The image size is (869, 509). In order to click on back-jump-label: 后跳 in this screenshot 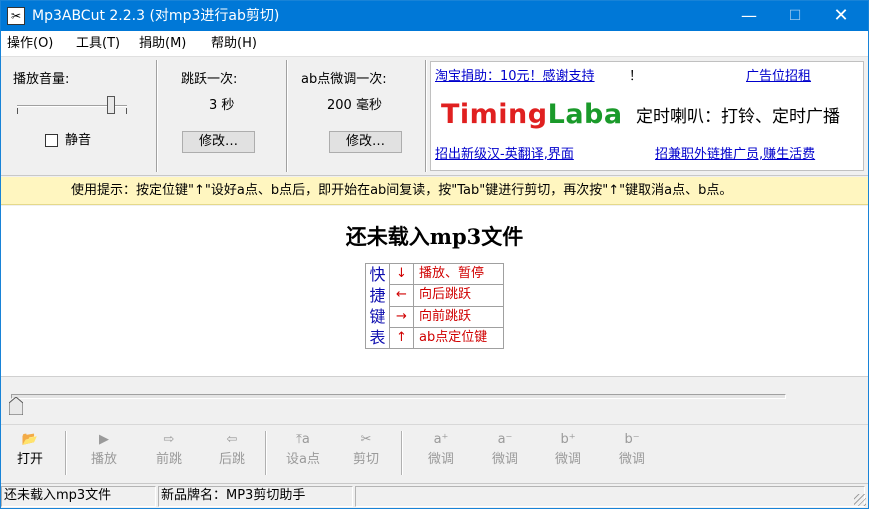, I will do `click(231, 459)`.